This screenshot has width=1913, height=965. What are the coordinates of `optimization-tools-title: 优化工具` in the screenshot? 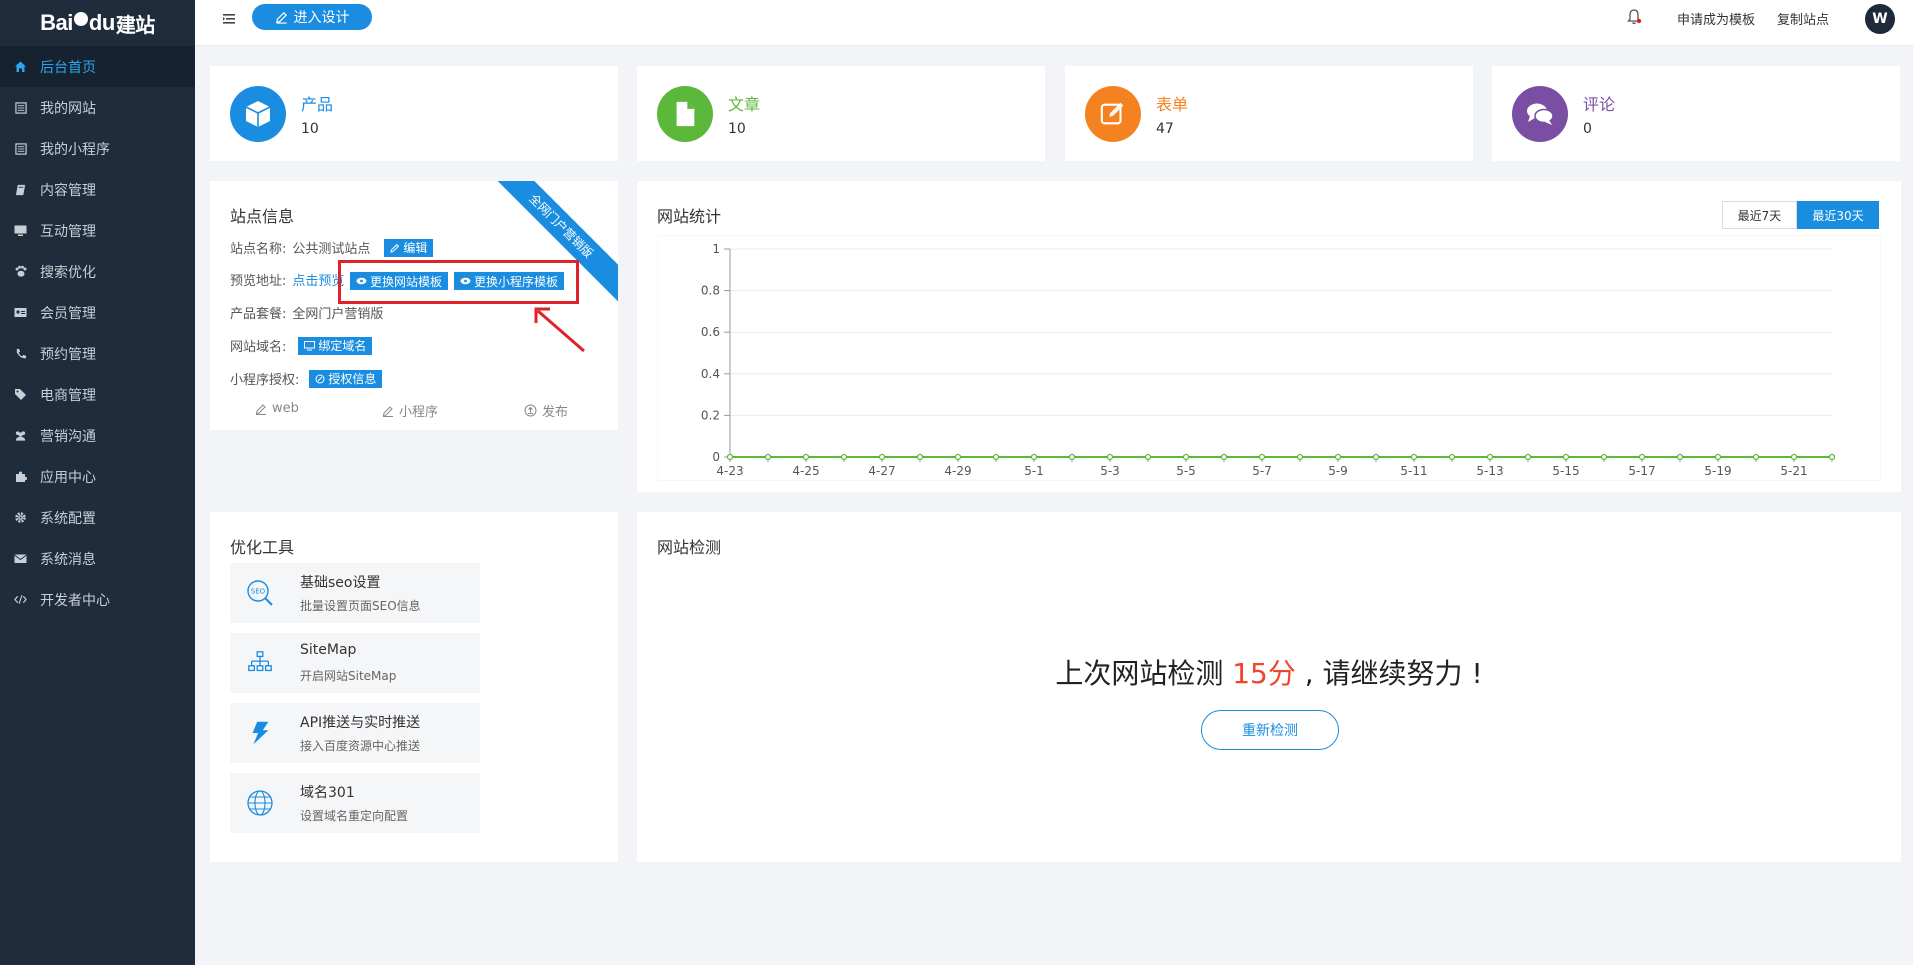 It's located at (262, 547).